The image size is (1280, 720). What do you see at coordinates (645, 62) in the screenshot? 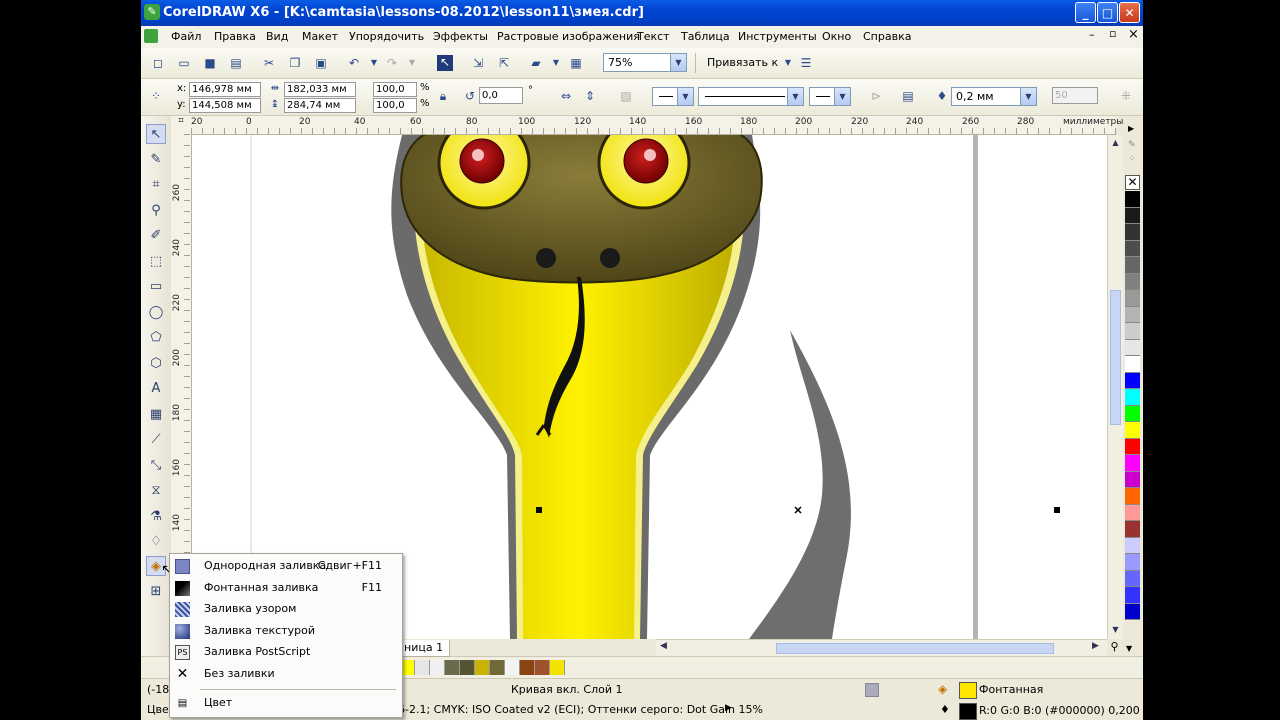
I see `zoom-level-combo: 75% ▼` at bounding box center [645, 62].